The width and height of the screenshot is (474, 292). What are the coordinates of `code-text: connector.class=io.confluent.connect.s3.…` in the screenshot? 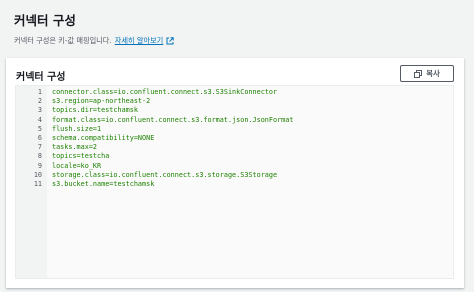 It's located at (165, 92).